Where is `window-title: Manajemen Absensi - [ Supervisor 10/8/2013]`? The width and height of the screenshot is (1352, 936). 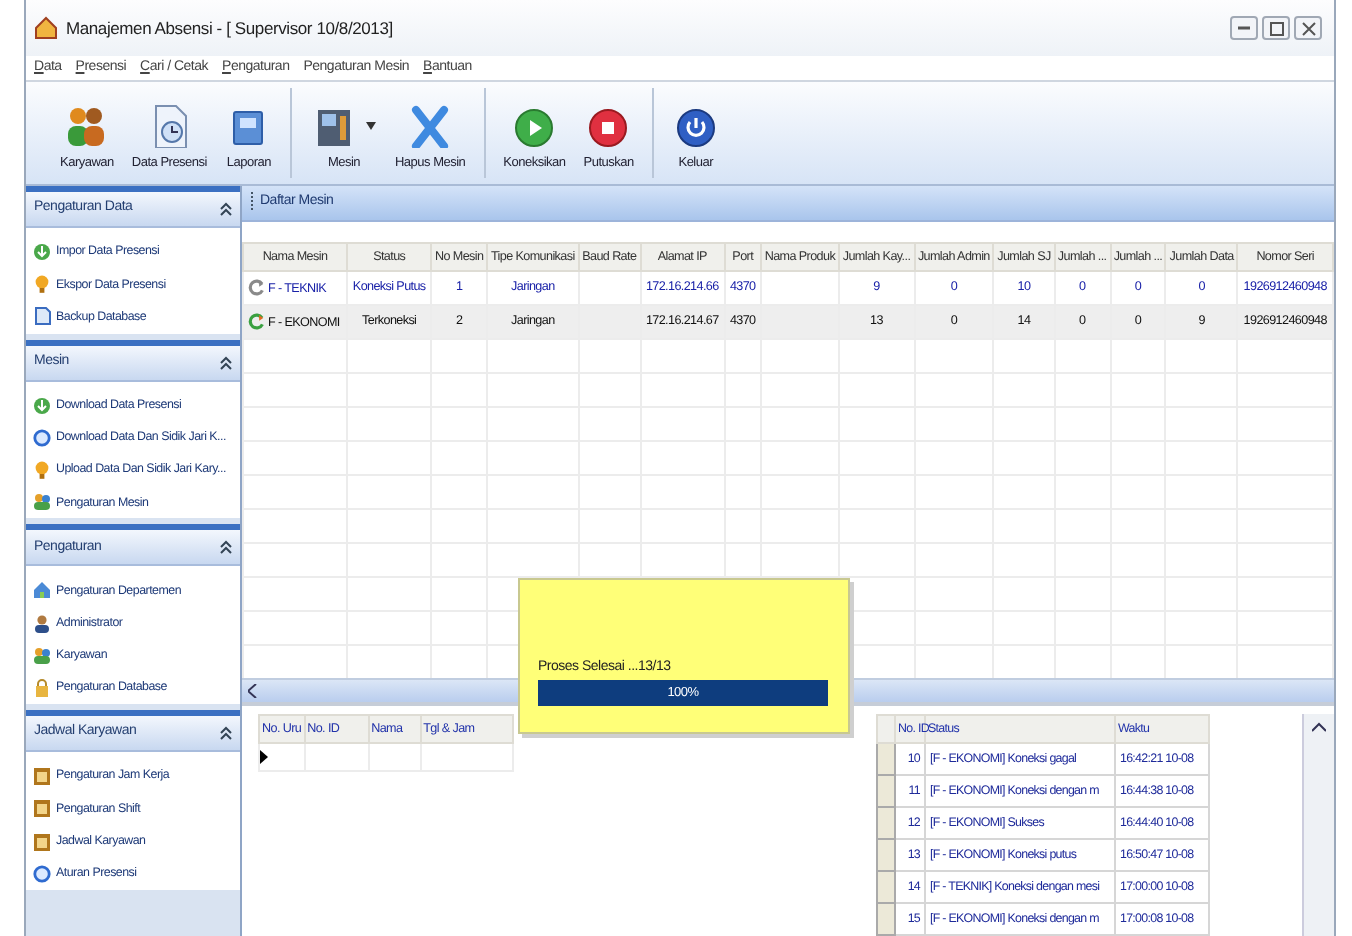 window-title: Manajemen Absensi - [ Supervisor 10/8/2013] is located at coordinates (229, 28).